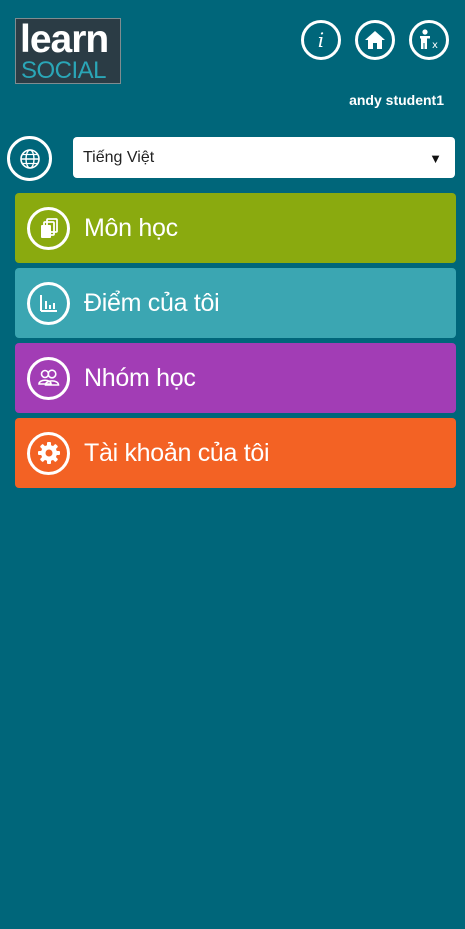  I want to click on language-select: Tiếng Việt ▼, so click(264, 157).